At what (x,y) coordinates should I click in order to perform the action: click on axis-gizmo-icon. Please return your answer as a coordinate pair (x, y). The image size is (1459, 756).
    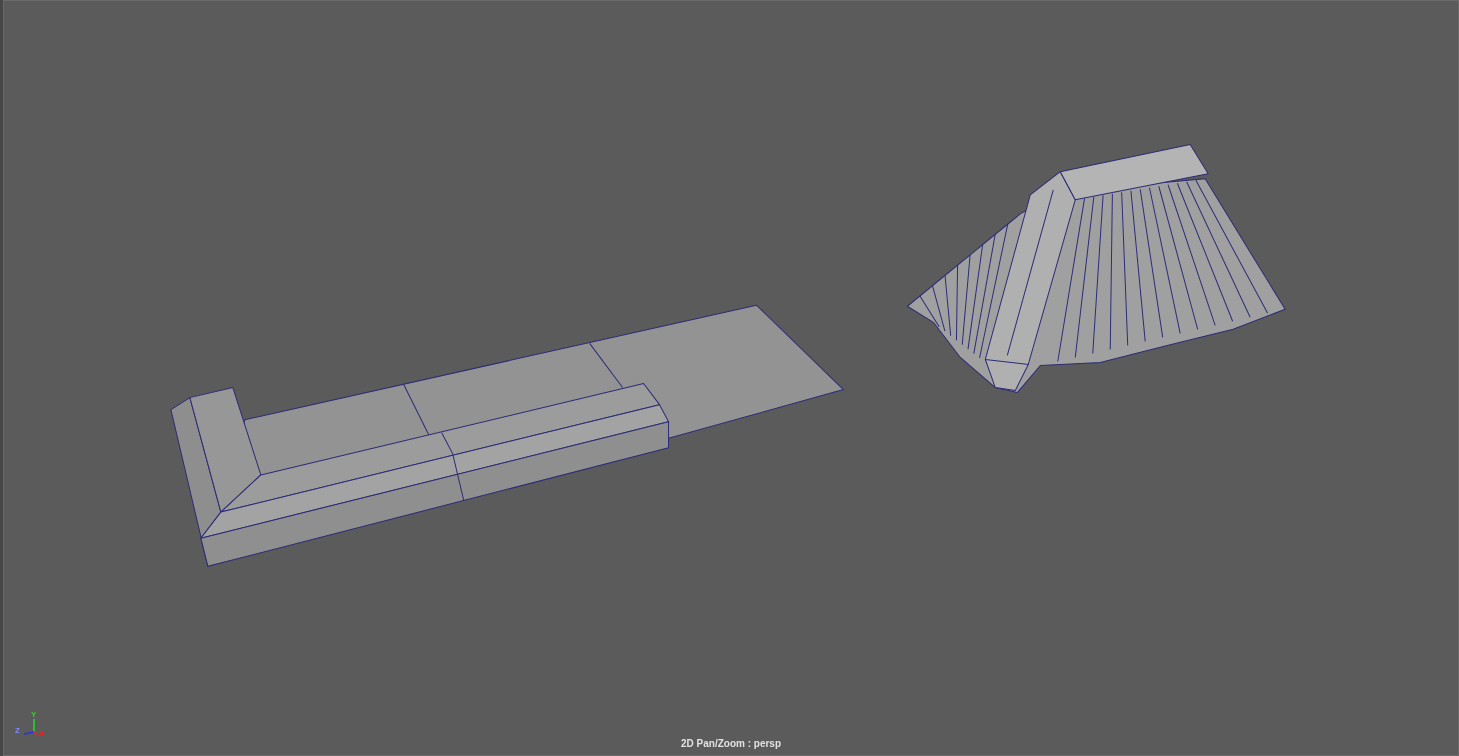
    Looking at the image, I should click on (31, 727).